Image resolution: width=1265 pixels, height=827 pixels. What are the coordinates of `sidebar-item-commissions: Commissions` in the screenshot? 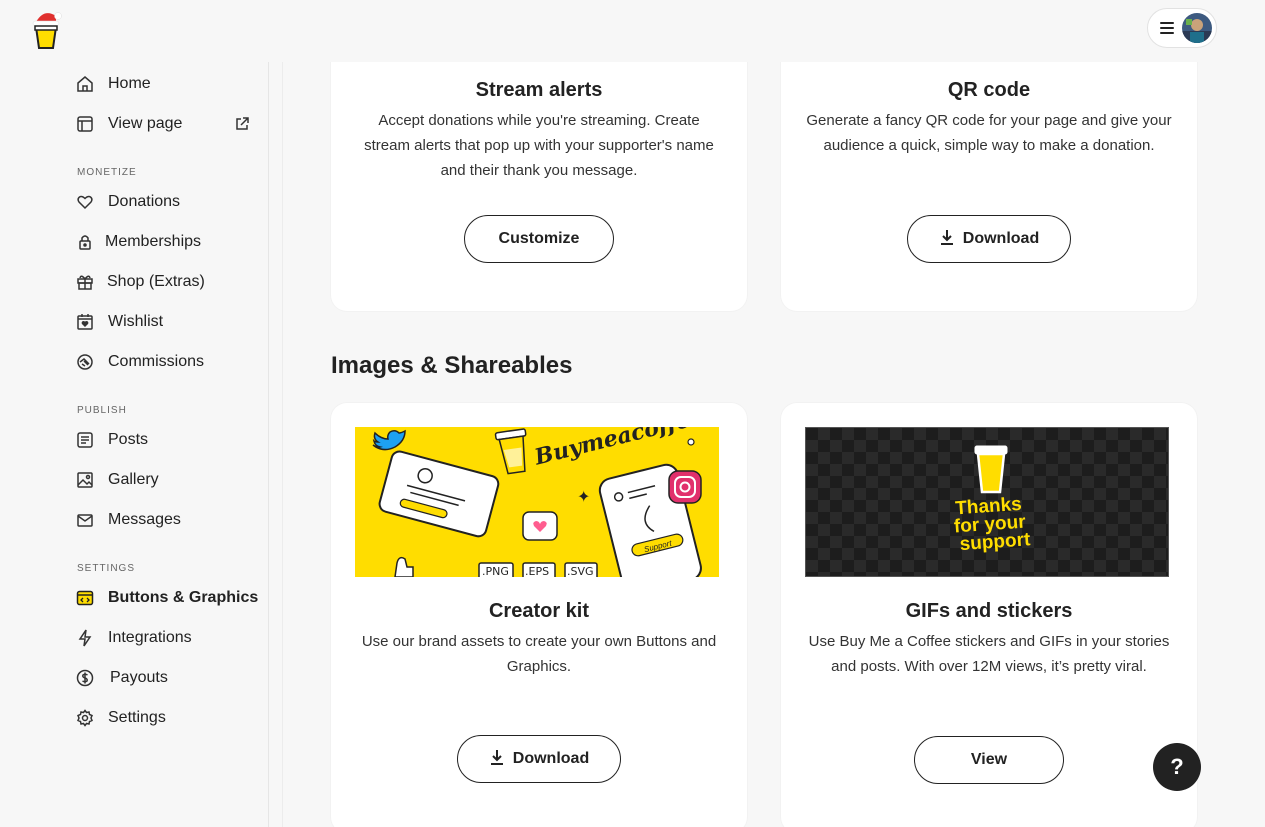 It's located at (140, 362).